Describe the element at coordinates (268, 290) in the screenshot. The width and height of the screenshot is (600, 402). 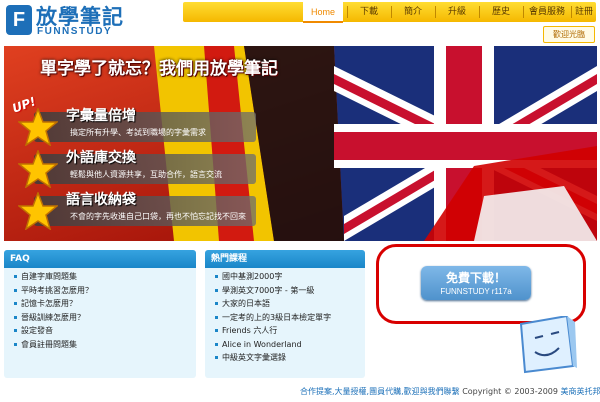
I see `course-link-label: 學測英文7000字 - 第一級` at that location.